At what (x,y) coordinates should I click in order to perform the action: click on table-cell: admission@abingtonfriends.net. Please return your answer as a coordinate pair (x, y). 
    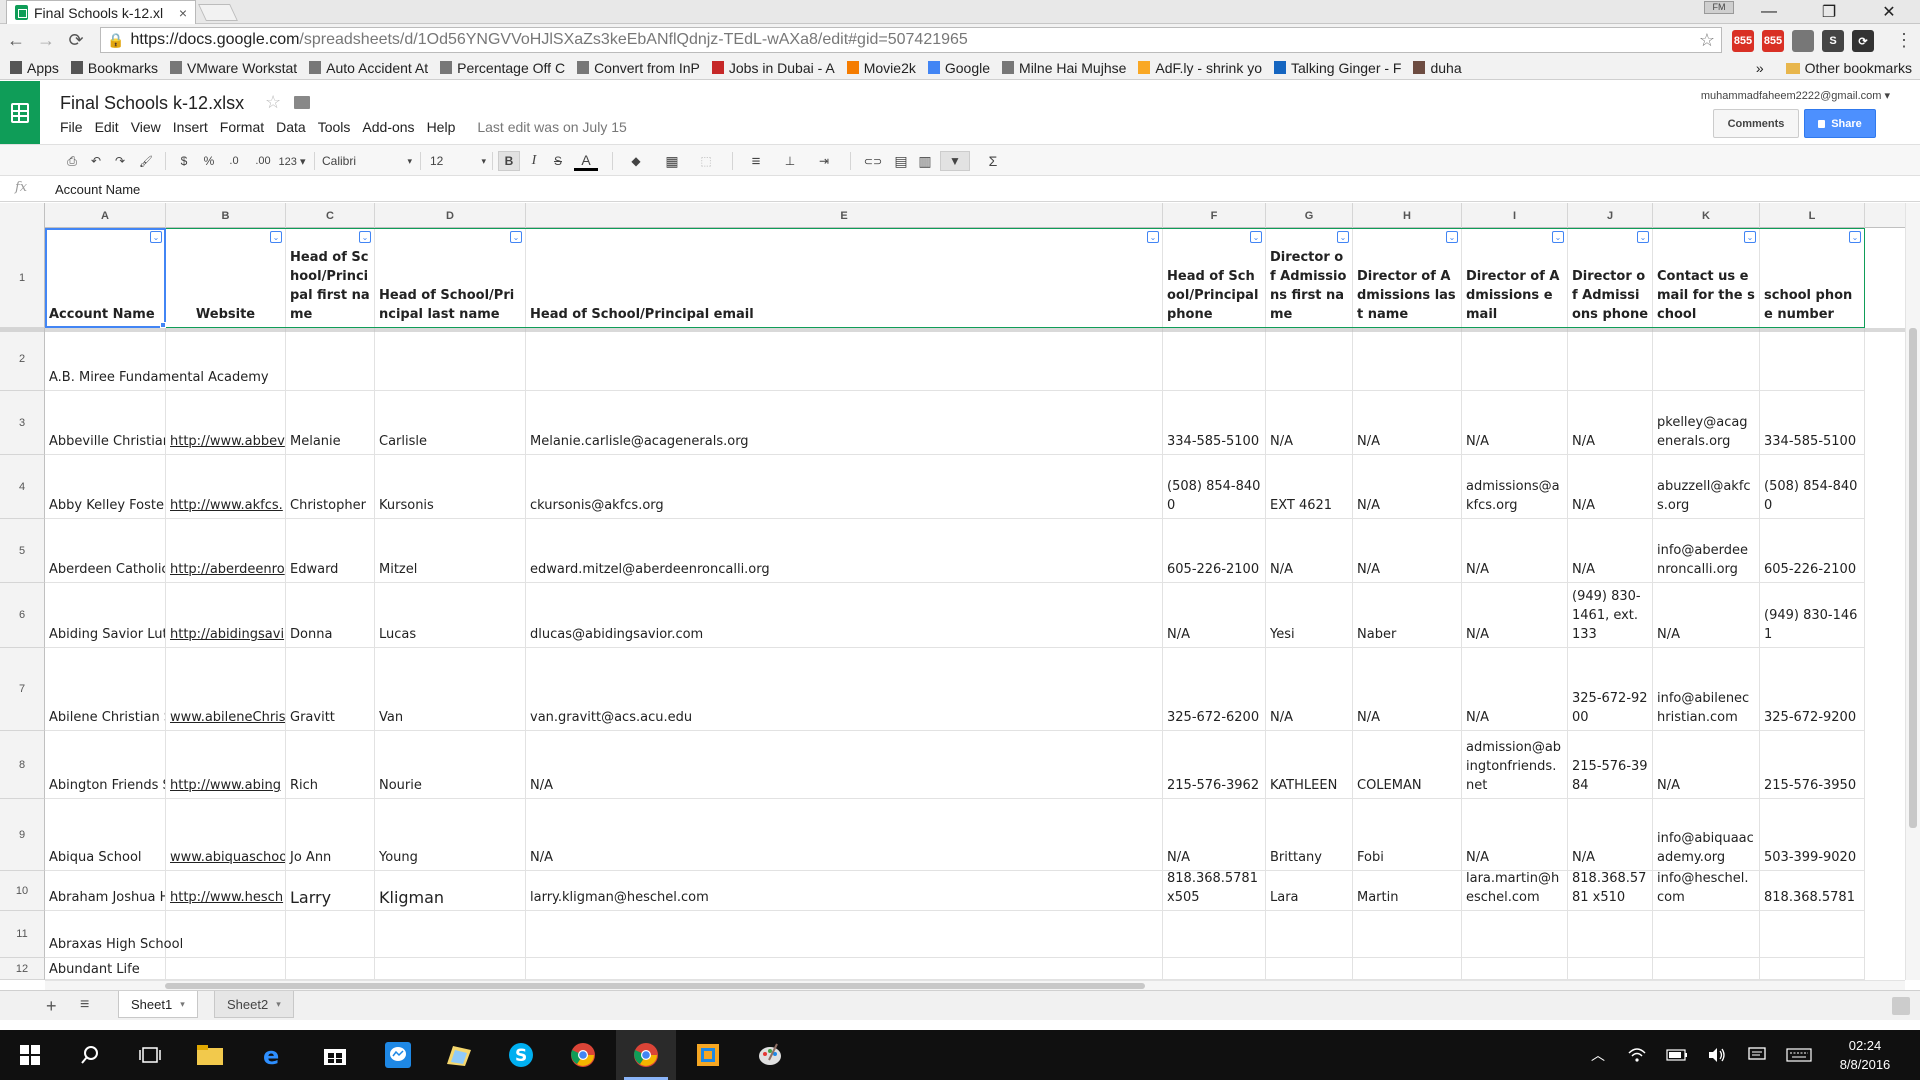
    Looking at the image, I should click on (1515, 765).